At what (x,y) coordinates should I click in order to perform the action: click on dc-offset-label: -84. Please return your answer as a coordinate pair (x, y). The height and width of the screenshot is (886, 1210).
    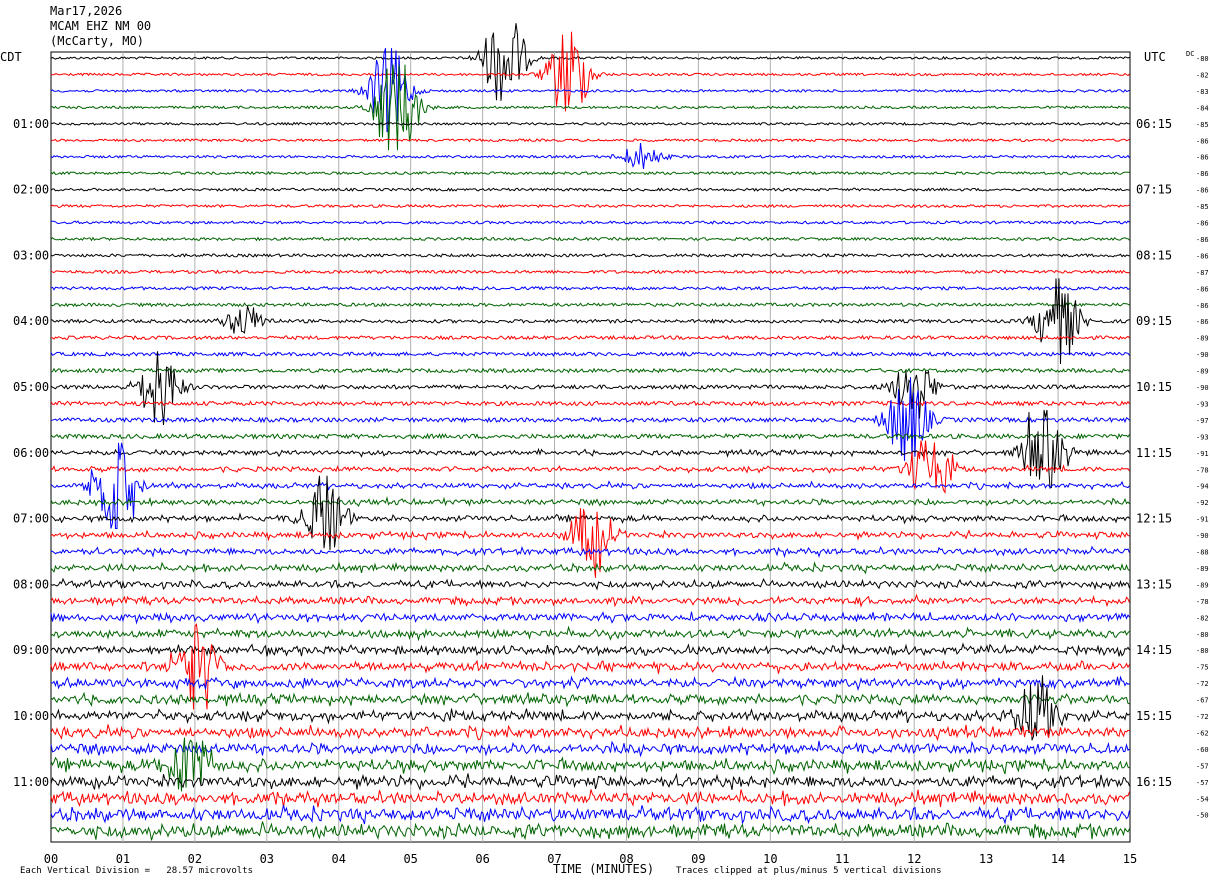
    Looking at the image, I should click on (1202, 108).